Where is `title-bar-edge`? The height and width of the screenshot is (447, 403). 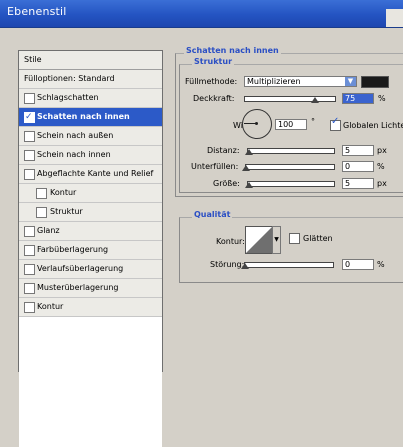
title-bar-edge is located at coordinates (394, 18).